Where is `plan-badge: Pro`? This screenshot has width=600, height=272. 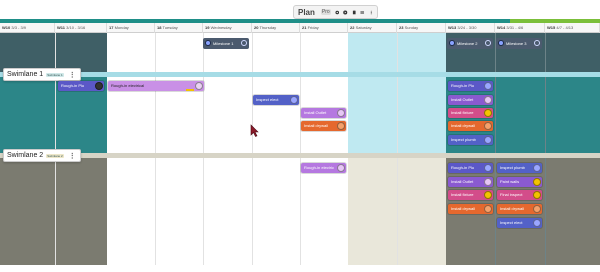
plan-badge: Pro is located at coordinates (325, 12).